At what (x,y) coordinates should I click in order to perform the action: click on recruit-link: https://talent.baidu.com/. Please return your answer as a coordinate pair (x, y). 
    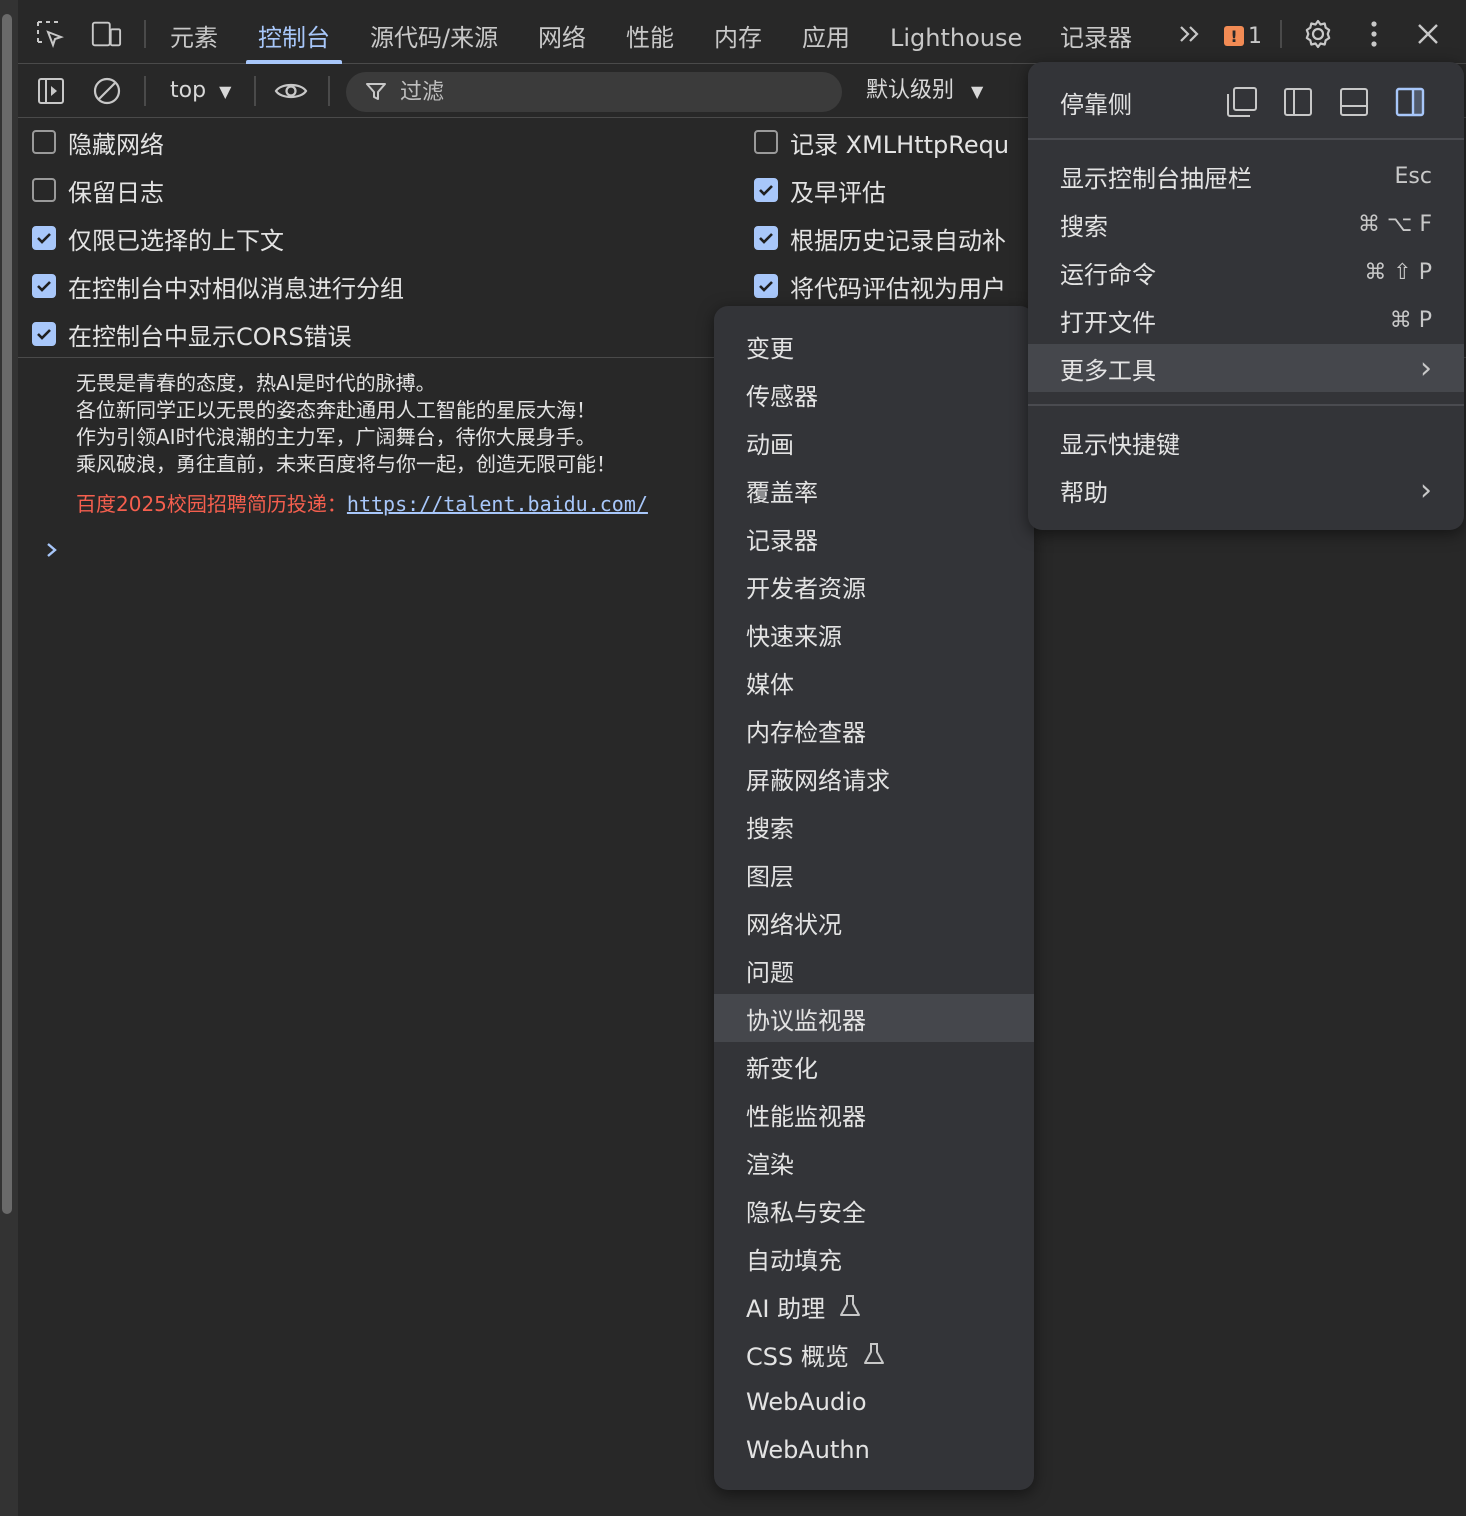
    Looking at the image, I should click on (497, 504).